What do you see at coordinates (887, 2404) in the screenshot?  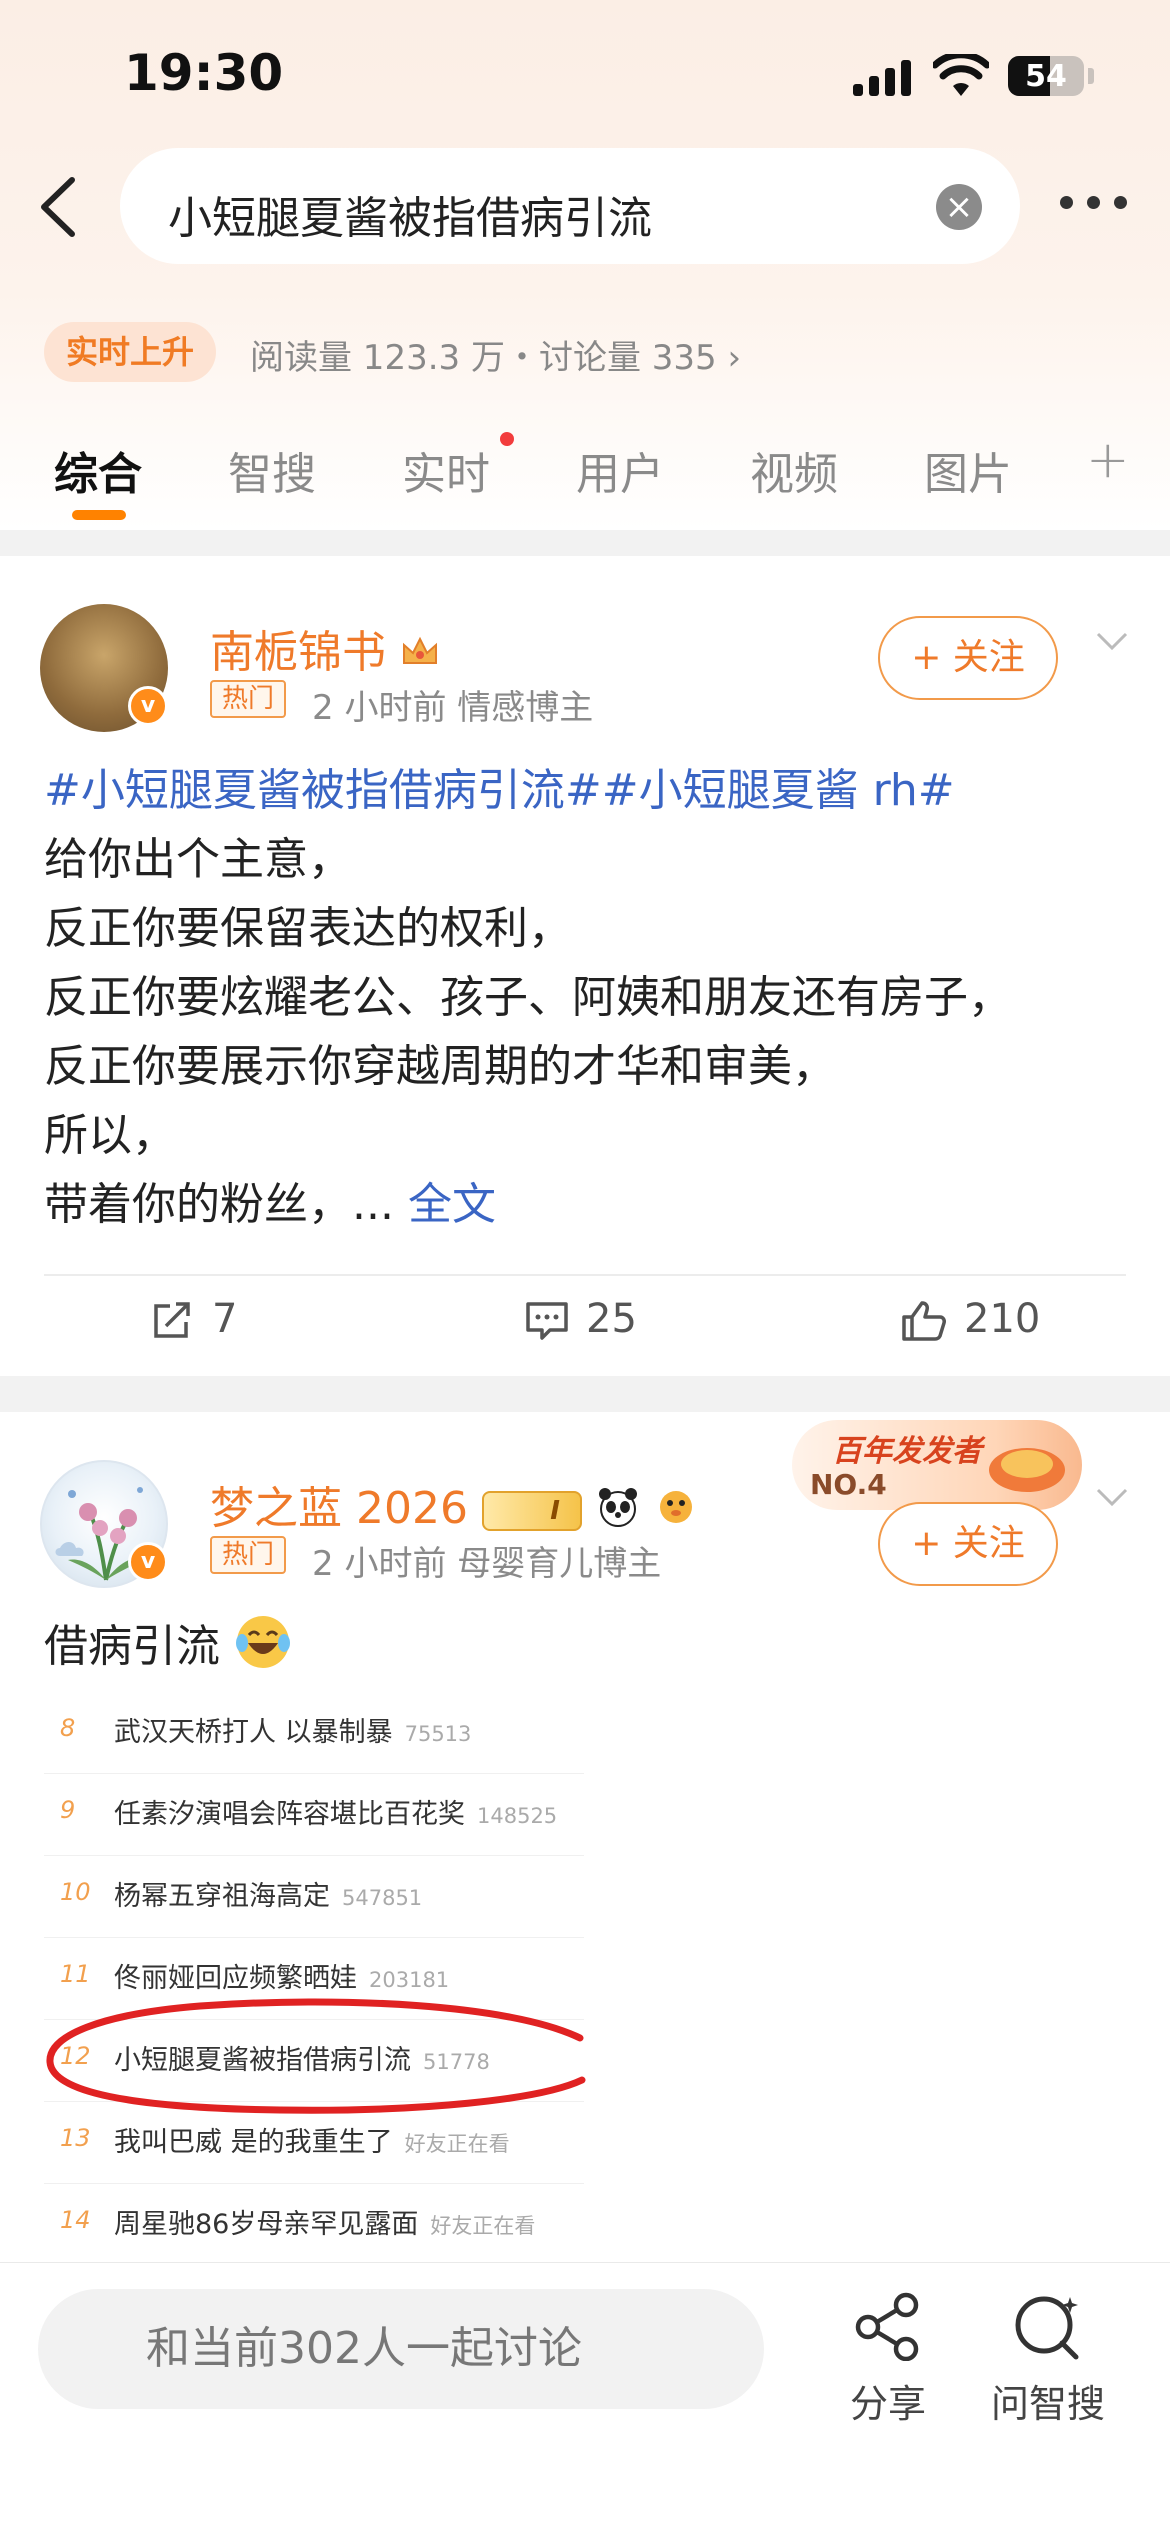 I see `share-label: 分享` at bounding box center [887, 2404].